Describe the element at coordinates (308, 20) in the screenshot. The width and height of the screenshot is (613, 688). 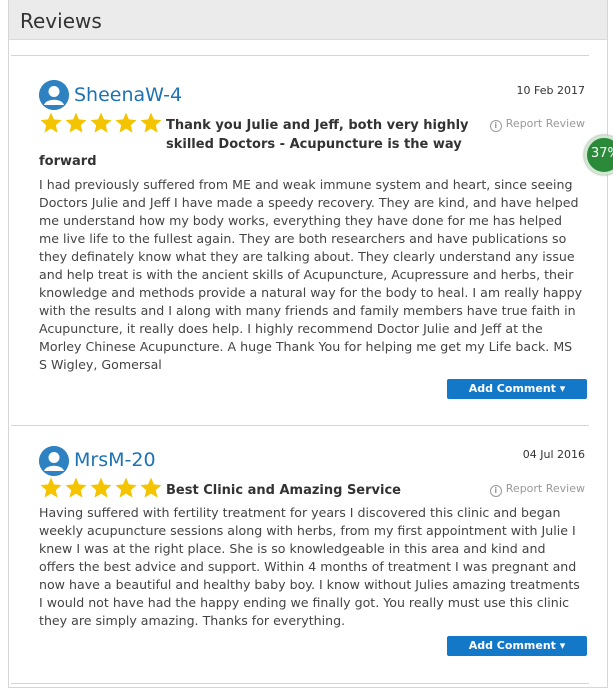
I see `panel-header: Reviews` at that location.